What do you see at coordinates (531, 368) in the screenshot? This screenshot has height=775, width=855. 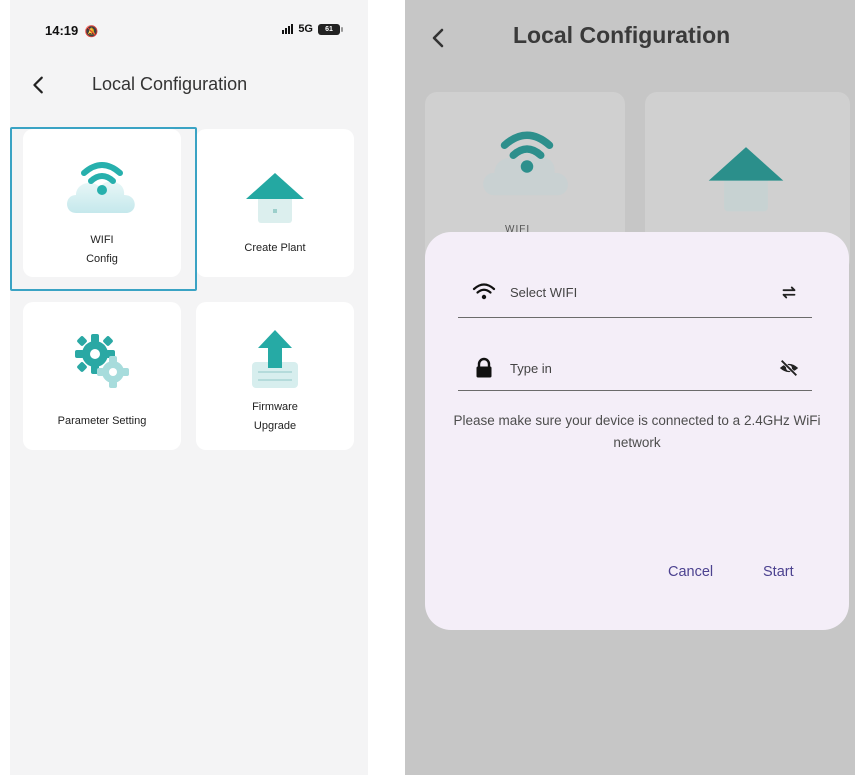 I see `password-placeholder: Type in` at bounding box center [531, 368].